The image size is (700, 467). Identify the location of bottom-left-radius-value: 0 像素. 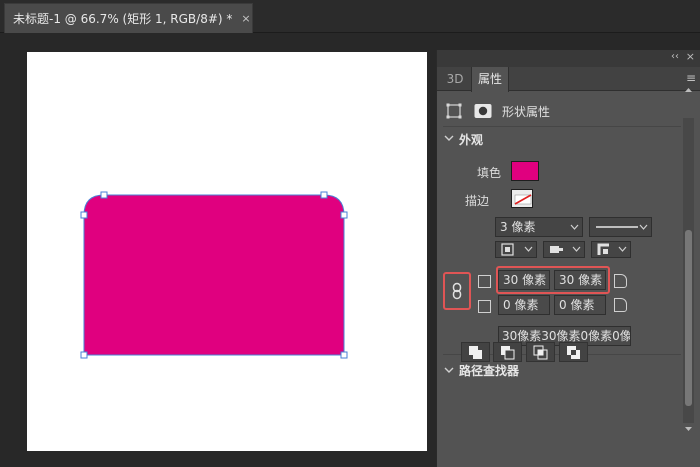
(521, 305).